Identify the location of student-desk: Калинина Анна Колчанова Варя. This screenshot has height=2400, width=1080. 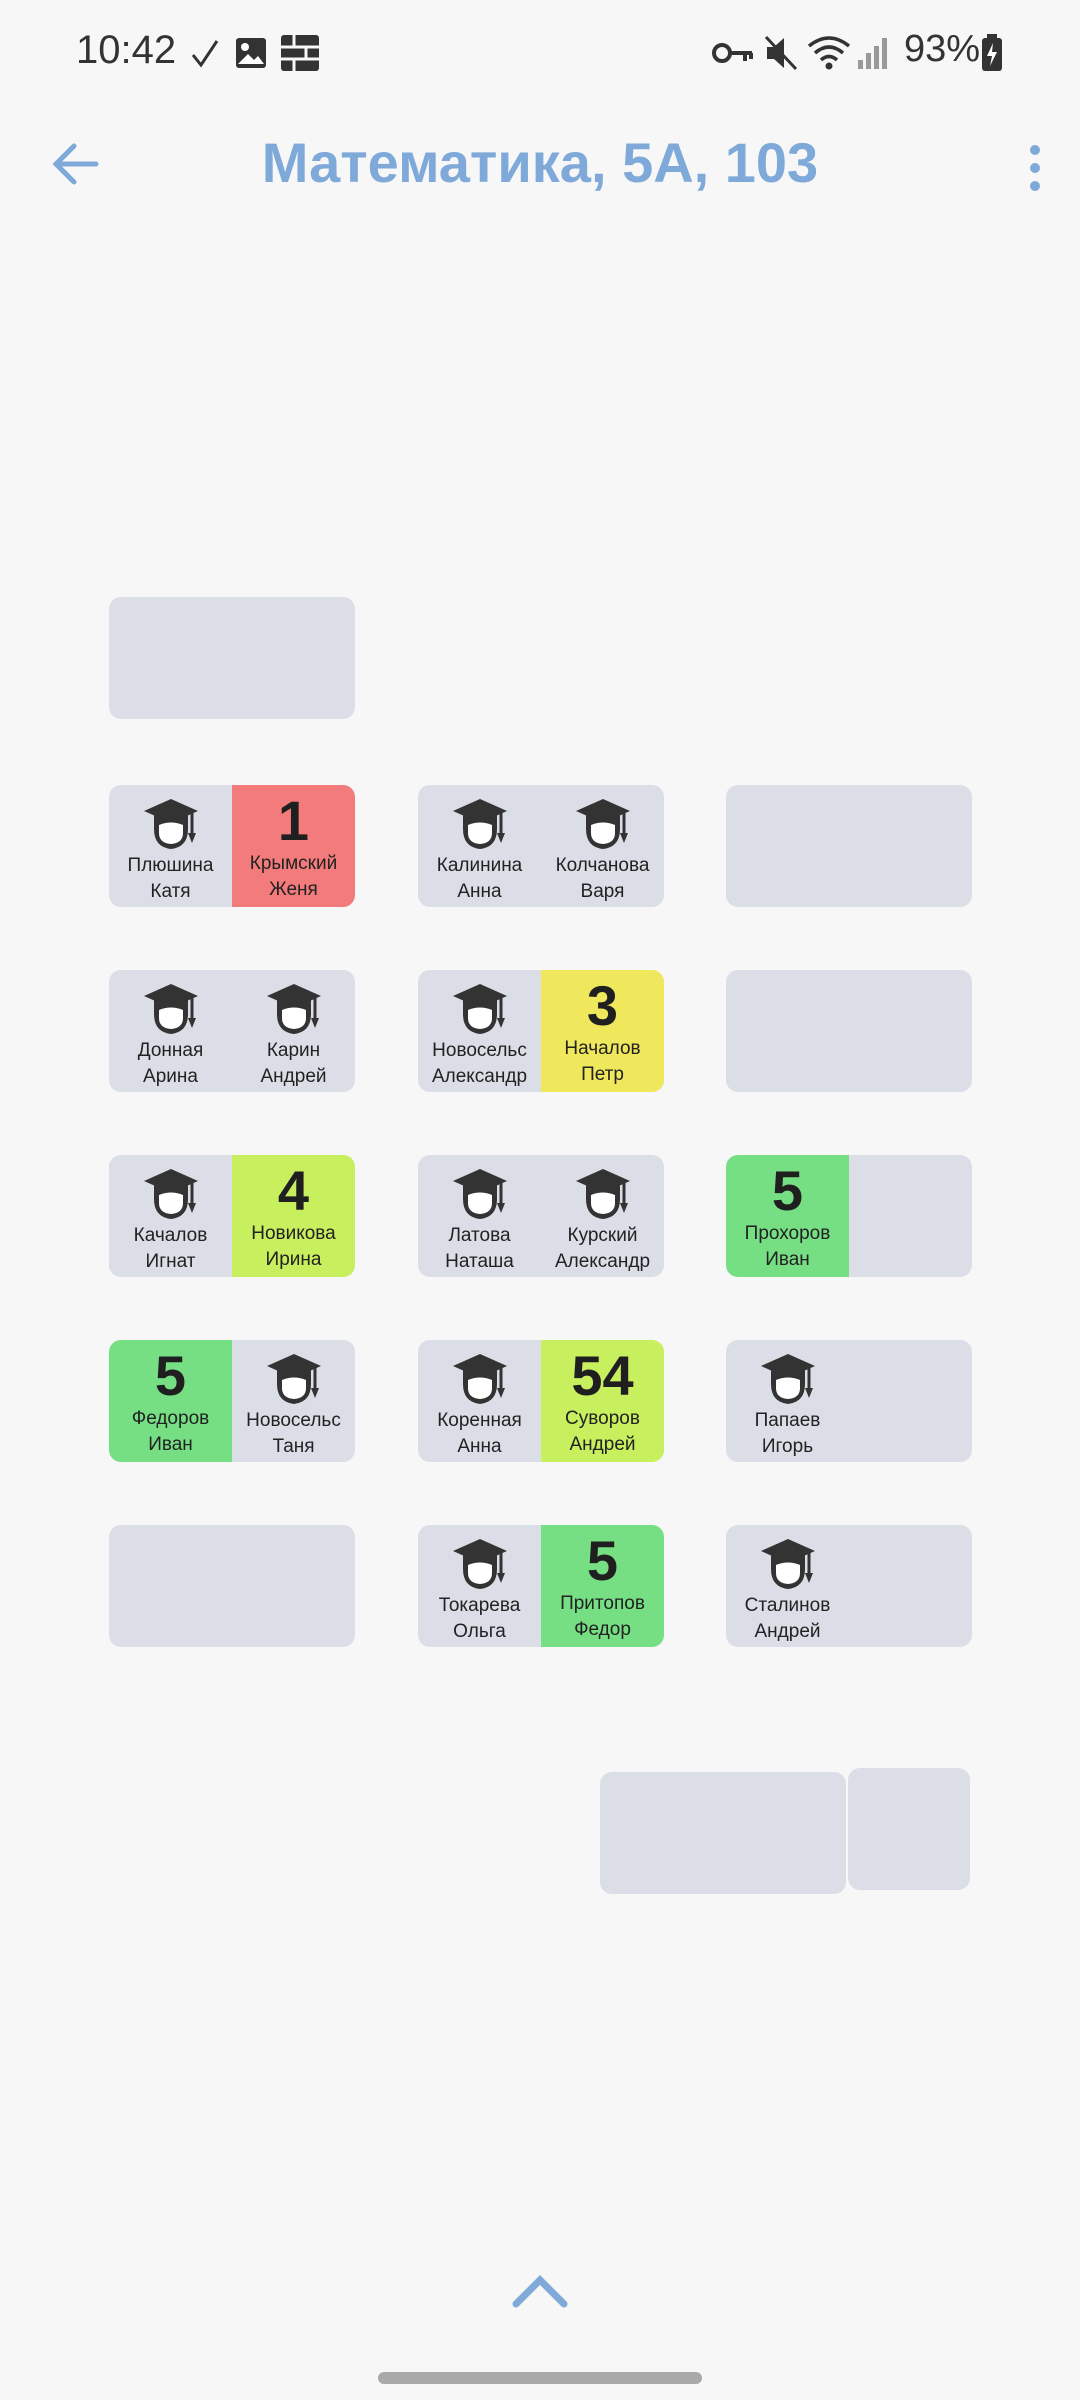
(541, 846).